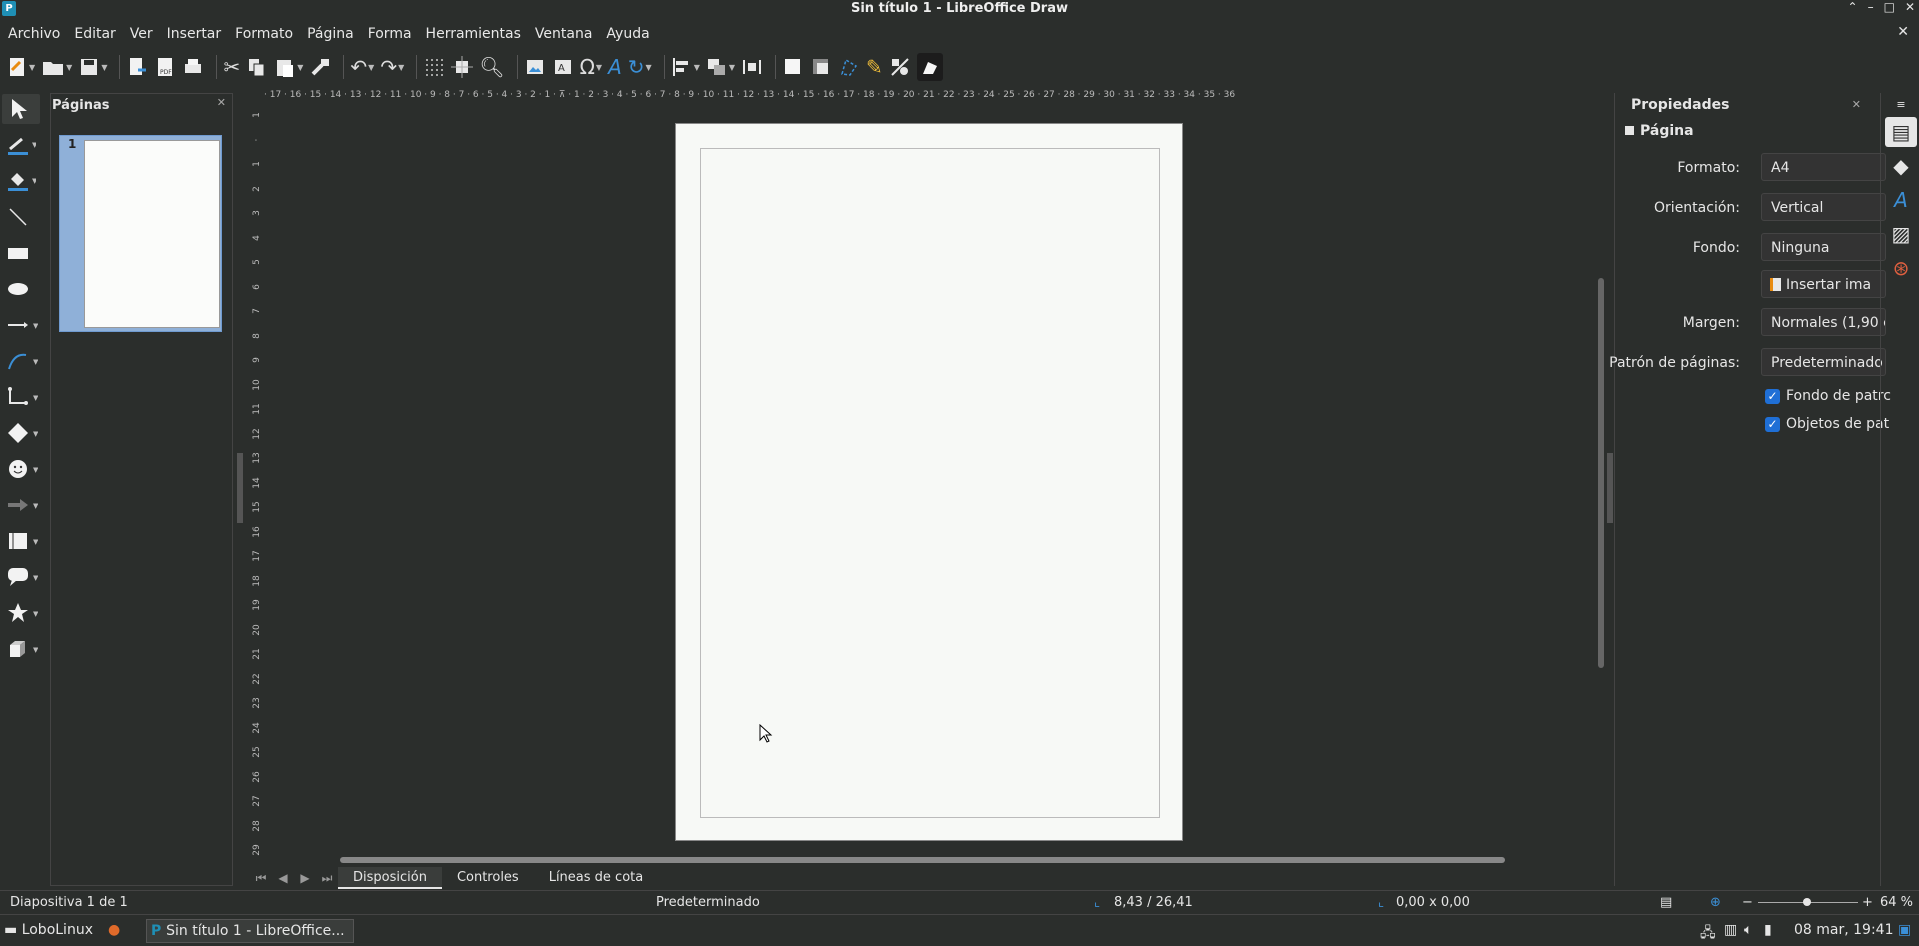  I want to click on collapse-icon: ⌃, so click(1853, 7).